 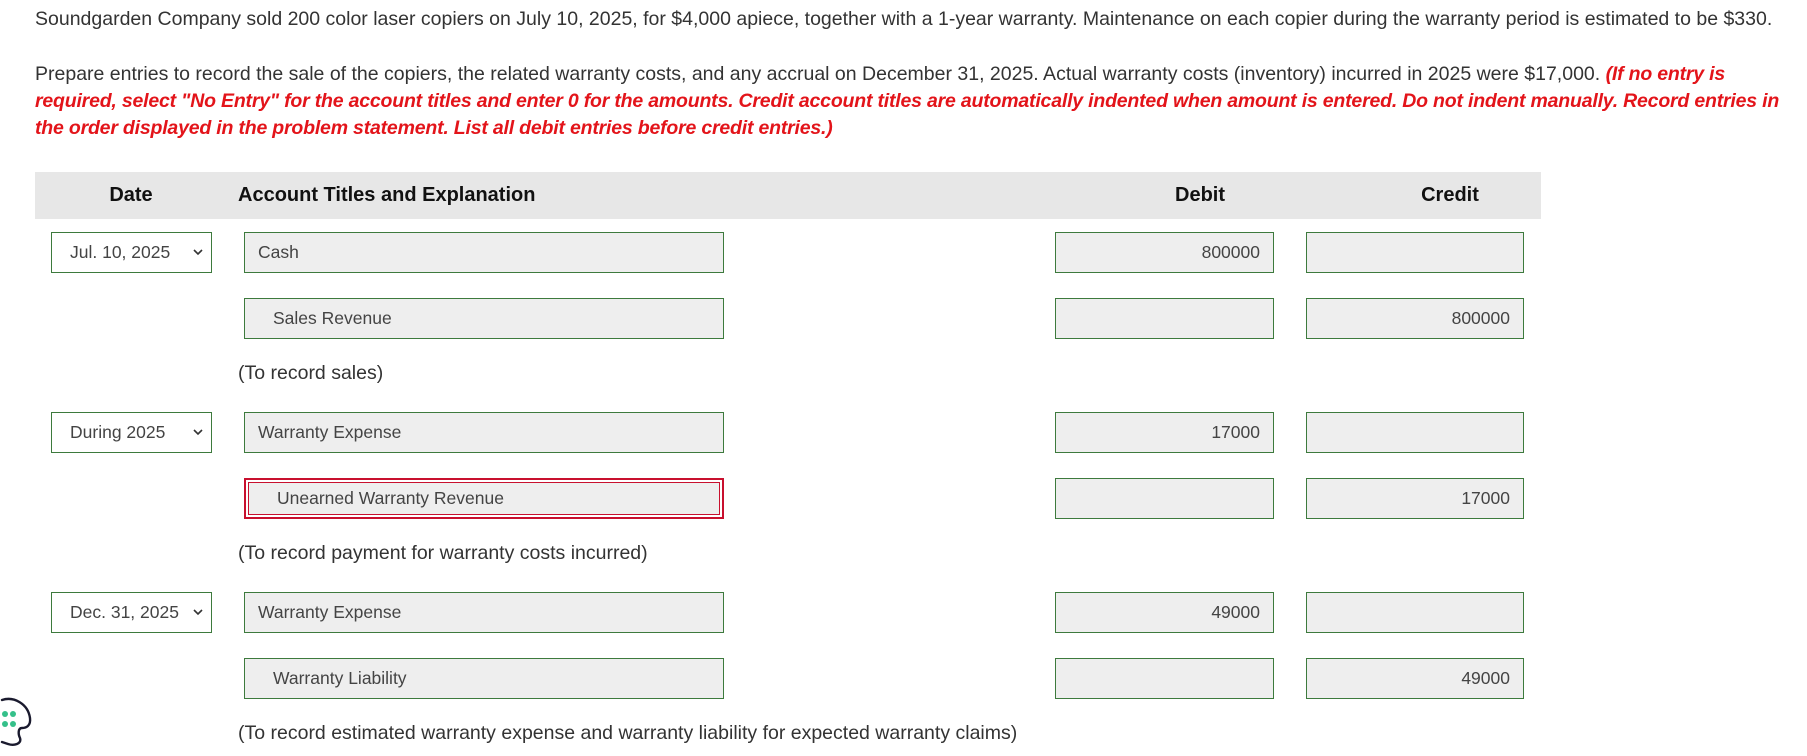 What do you see at coordinates (1485, 498) in the screenshot?
I see `credit-value: 17000` at bounding box center [1485, 498].